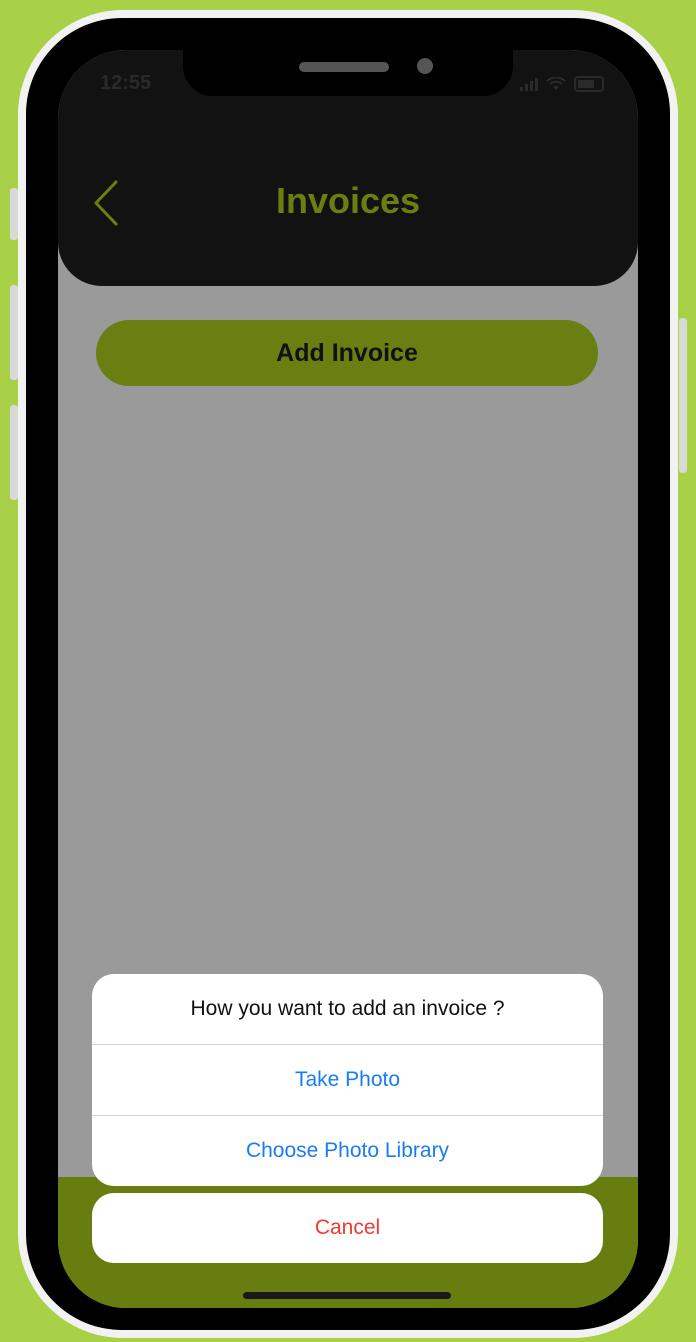 This screenshot has width=696, height=1342. Describe the element at coordinates (347, 353) in the screenshot. I see `add-invoice-button: Add Invoice` at that location.